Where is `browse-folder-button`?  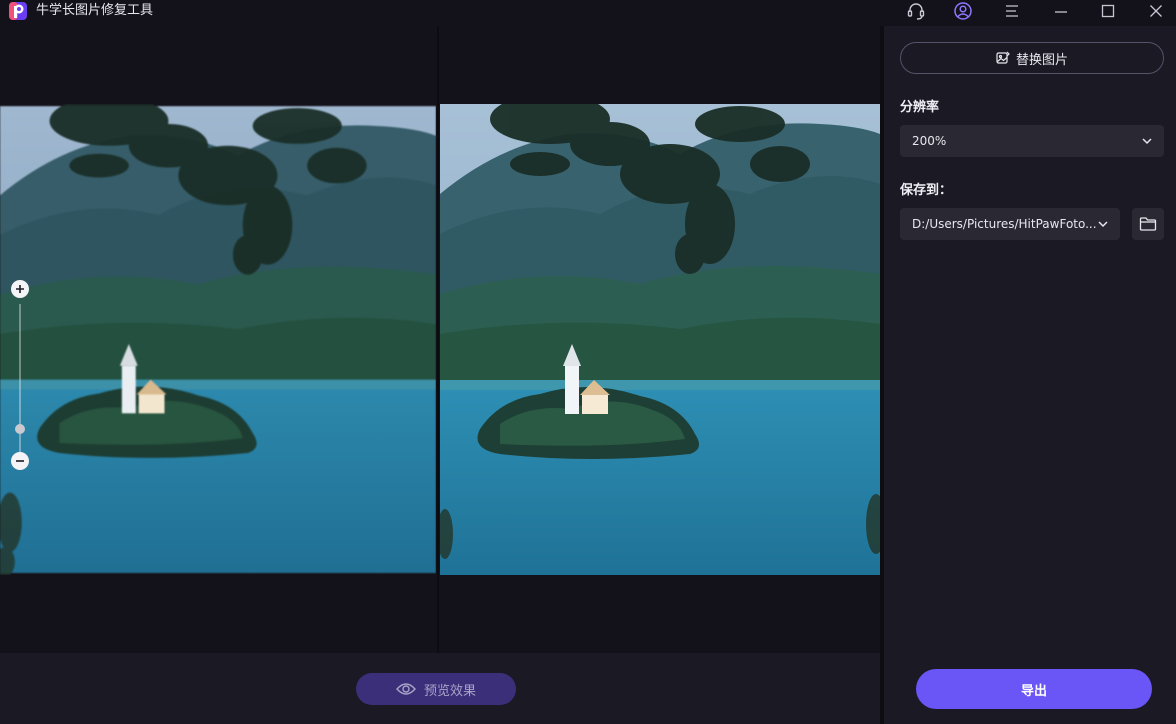
browse-folder-button is located at coordinates (1148, 224).